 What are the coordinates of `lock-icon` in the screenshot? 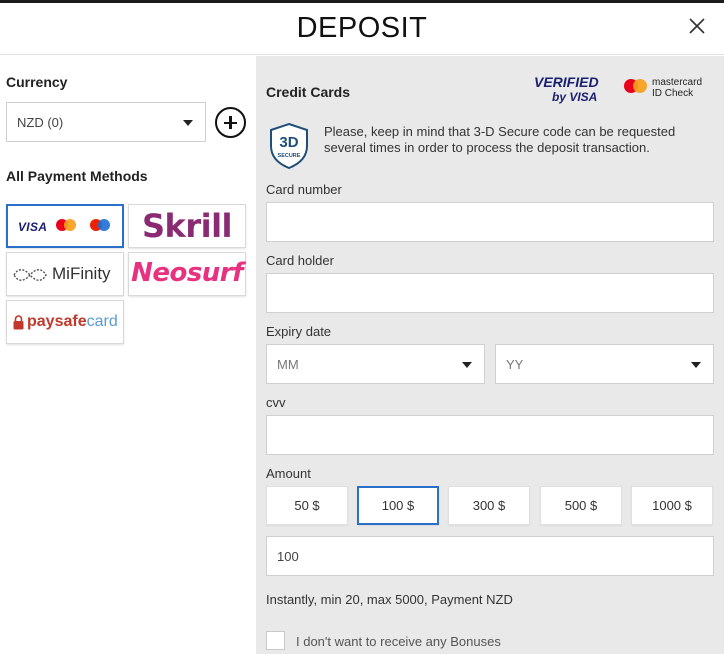 It's located at (18, 322).